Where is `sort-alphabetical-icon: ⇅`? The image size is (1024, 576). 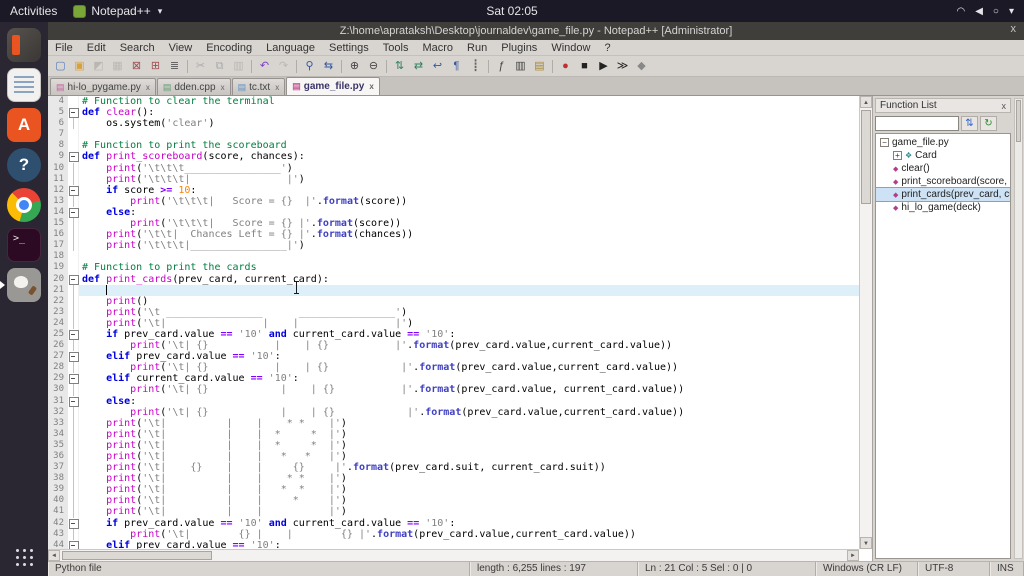 sort-alphabetical-icon: ⇅ is located at coordinates (969, 123).